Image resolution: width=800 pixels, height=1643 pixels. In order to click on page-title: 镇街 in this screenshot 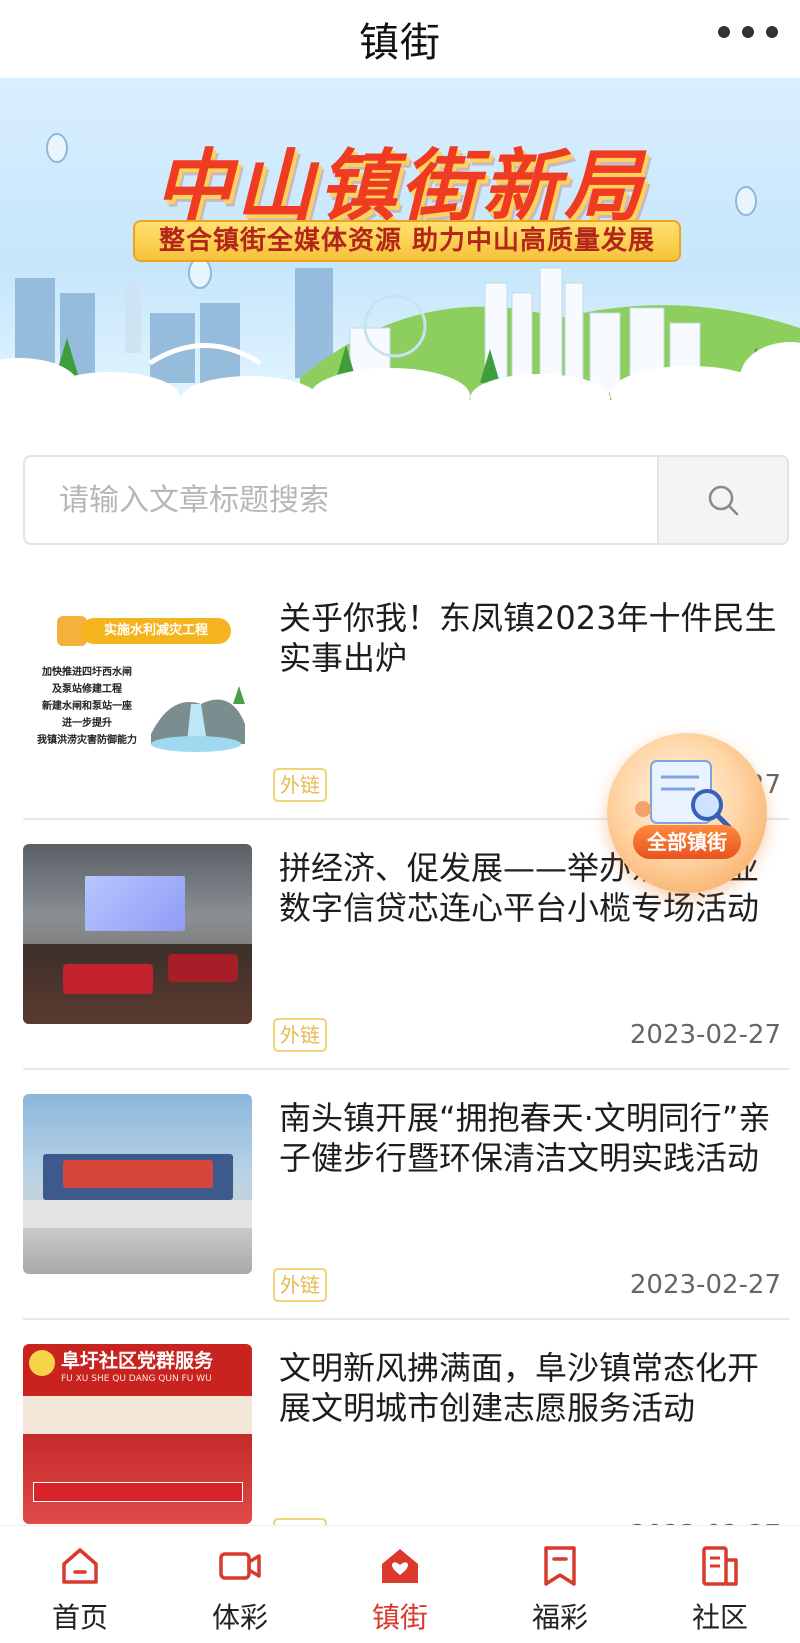, I will do `click(400, 43)`.